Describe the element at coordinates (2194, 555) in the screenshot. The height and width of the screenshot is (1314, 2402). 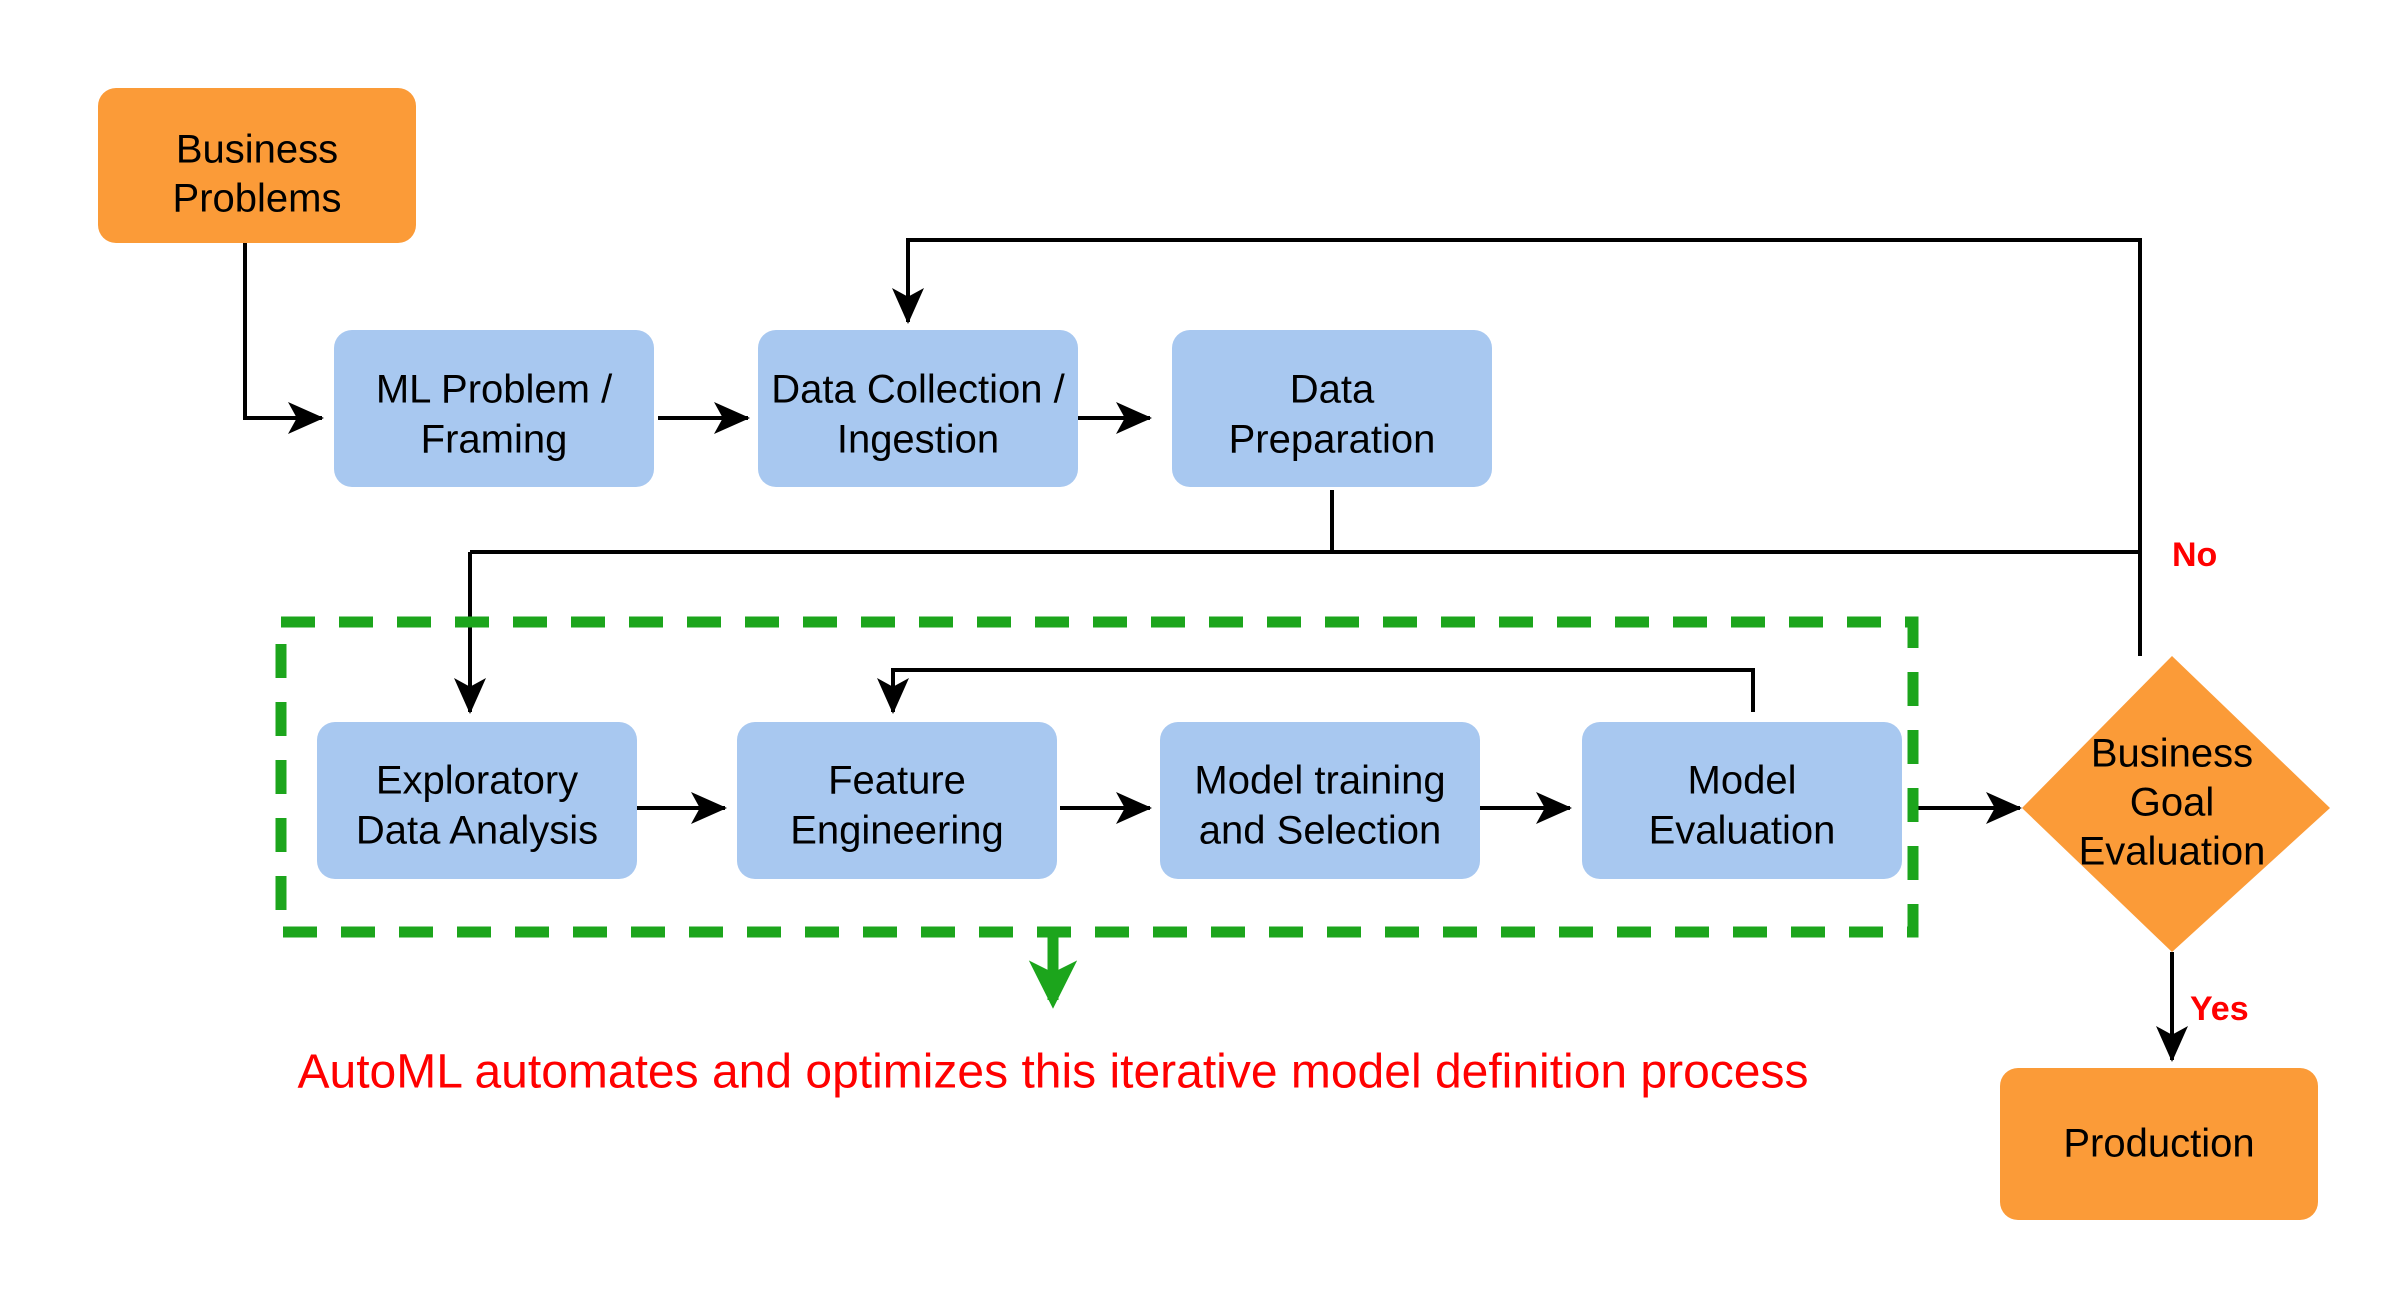
I see `branch-label-no: No` at that location.